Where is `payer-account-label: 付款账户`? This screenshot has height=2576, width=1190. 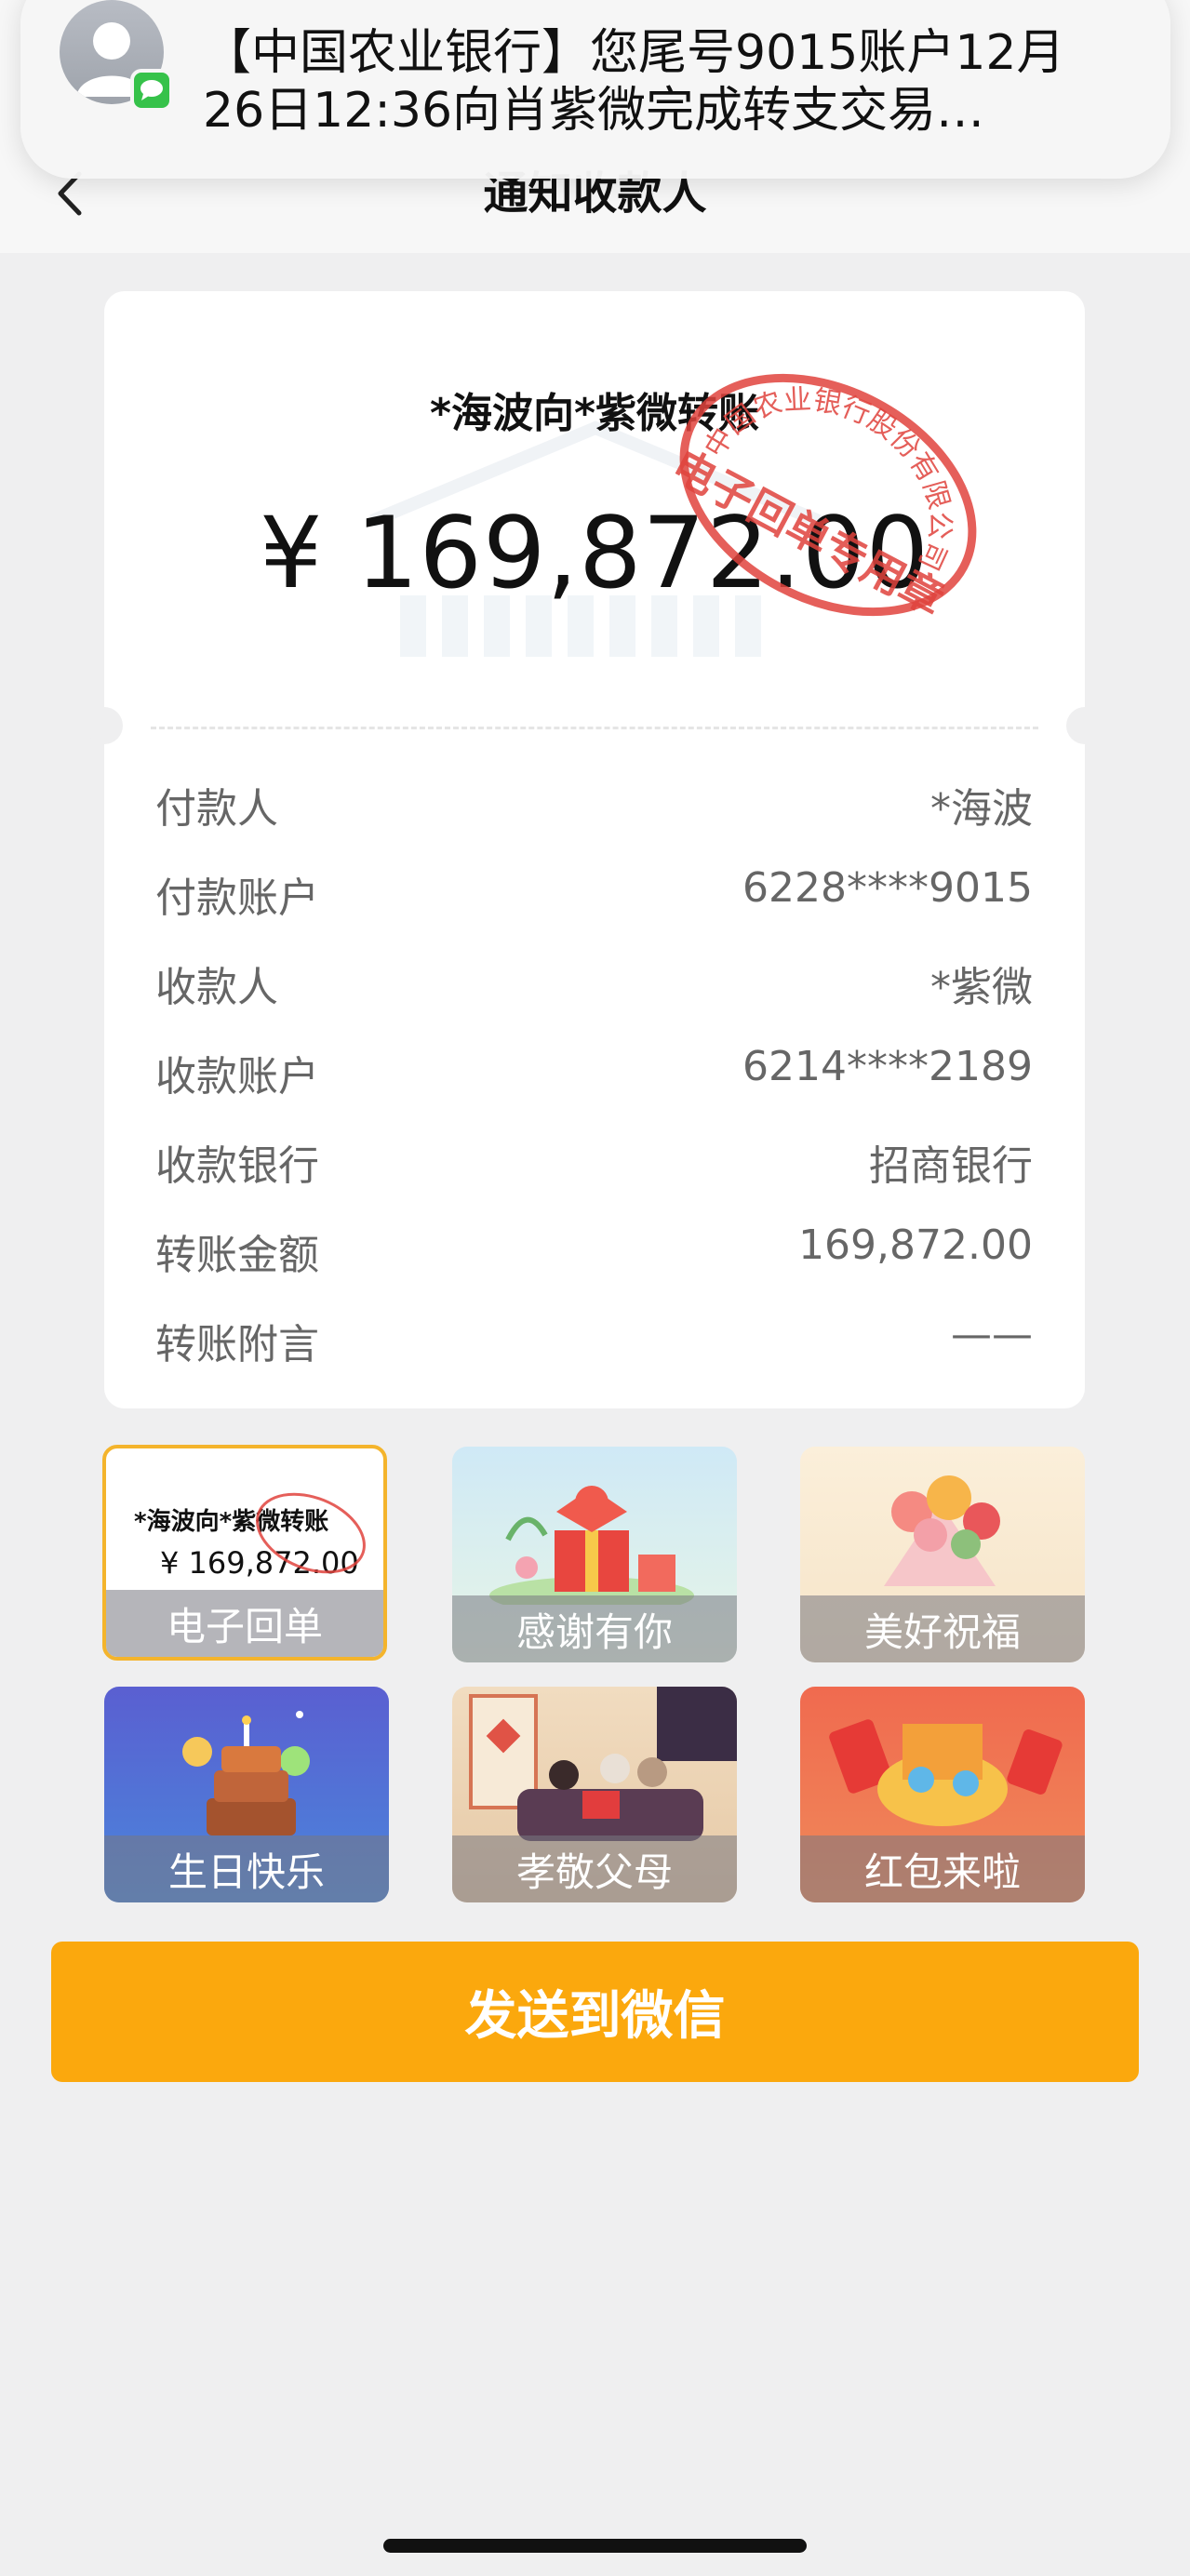 payer-account-label: 付款账户 is located at coordinates (237, 898).